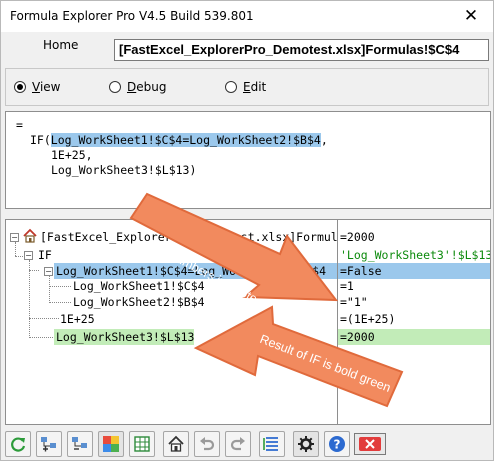  I want to click on home-toolbar-button, so click(176, 444).